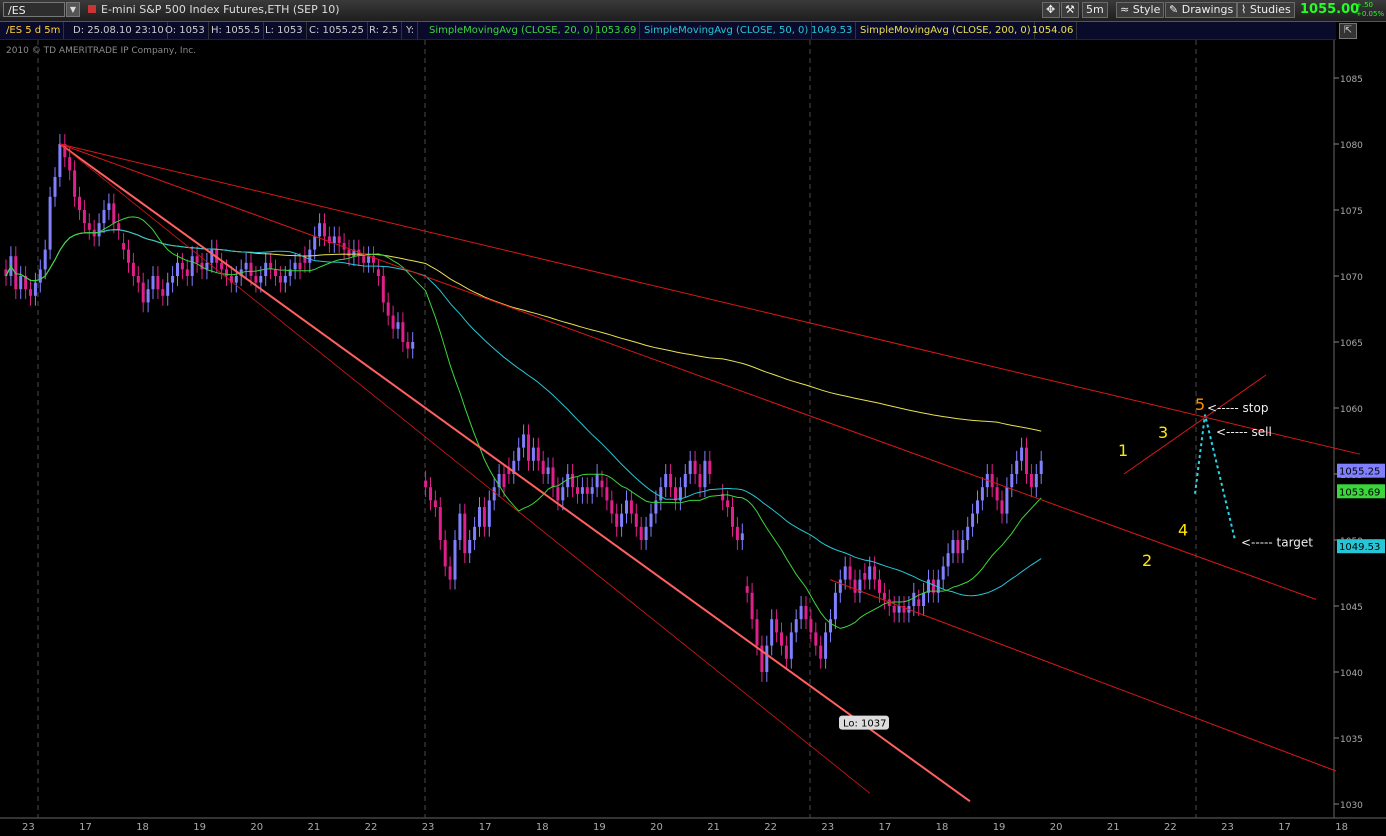 The height and width of the screenshot is (836, 1386). I want to click on timeframe-button: 5m, so click(1095, 10).